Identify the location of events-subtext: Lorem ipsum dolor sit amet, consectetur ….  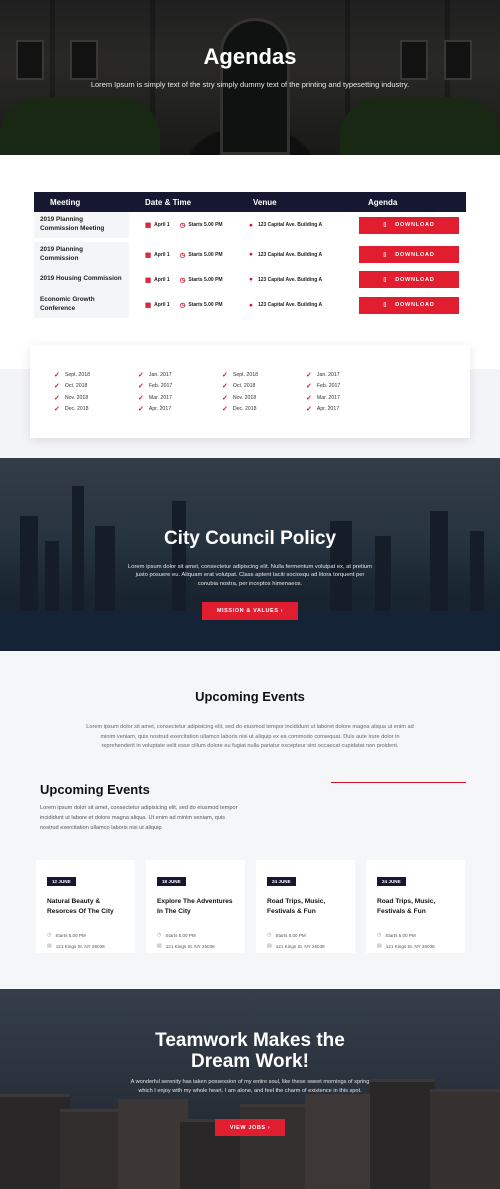
(139, 818).